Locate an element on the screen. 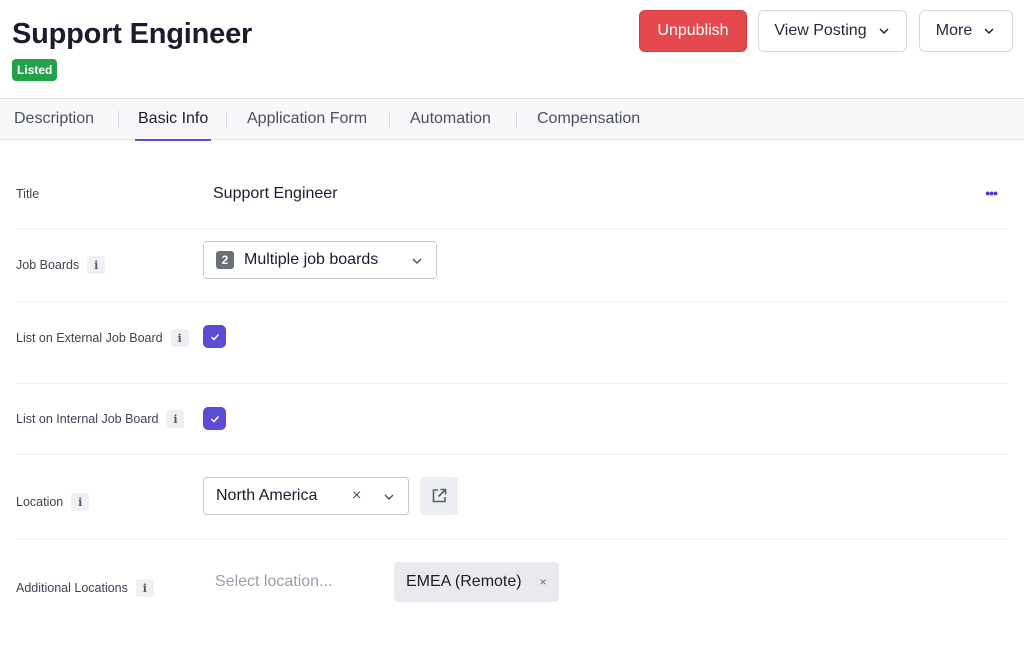 Image resolution: width=1024 pixels, height=653 pixels. unpublish-label: Unpublish is located at coordinates (693, 30).